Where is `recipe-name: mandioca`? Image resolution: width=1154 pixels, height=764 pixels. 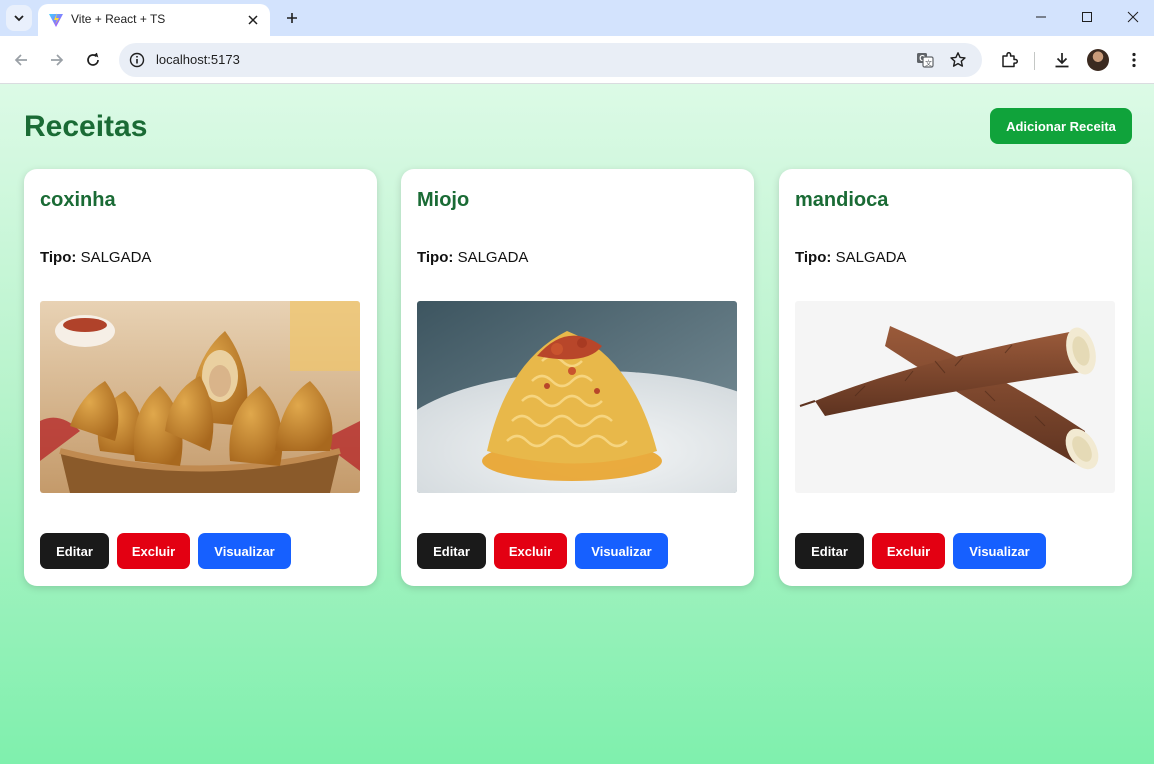 recipe-name: mandioca is located at coordinates (842, 200).